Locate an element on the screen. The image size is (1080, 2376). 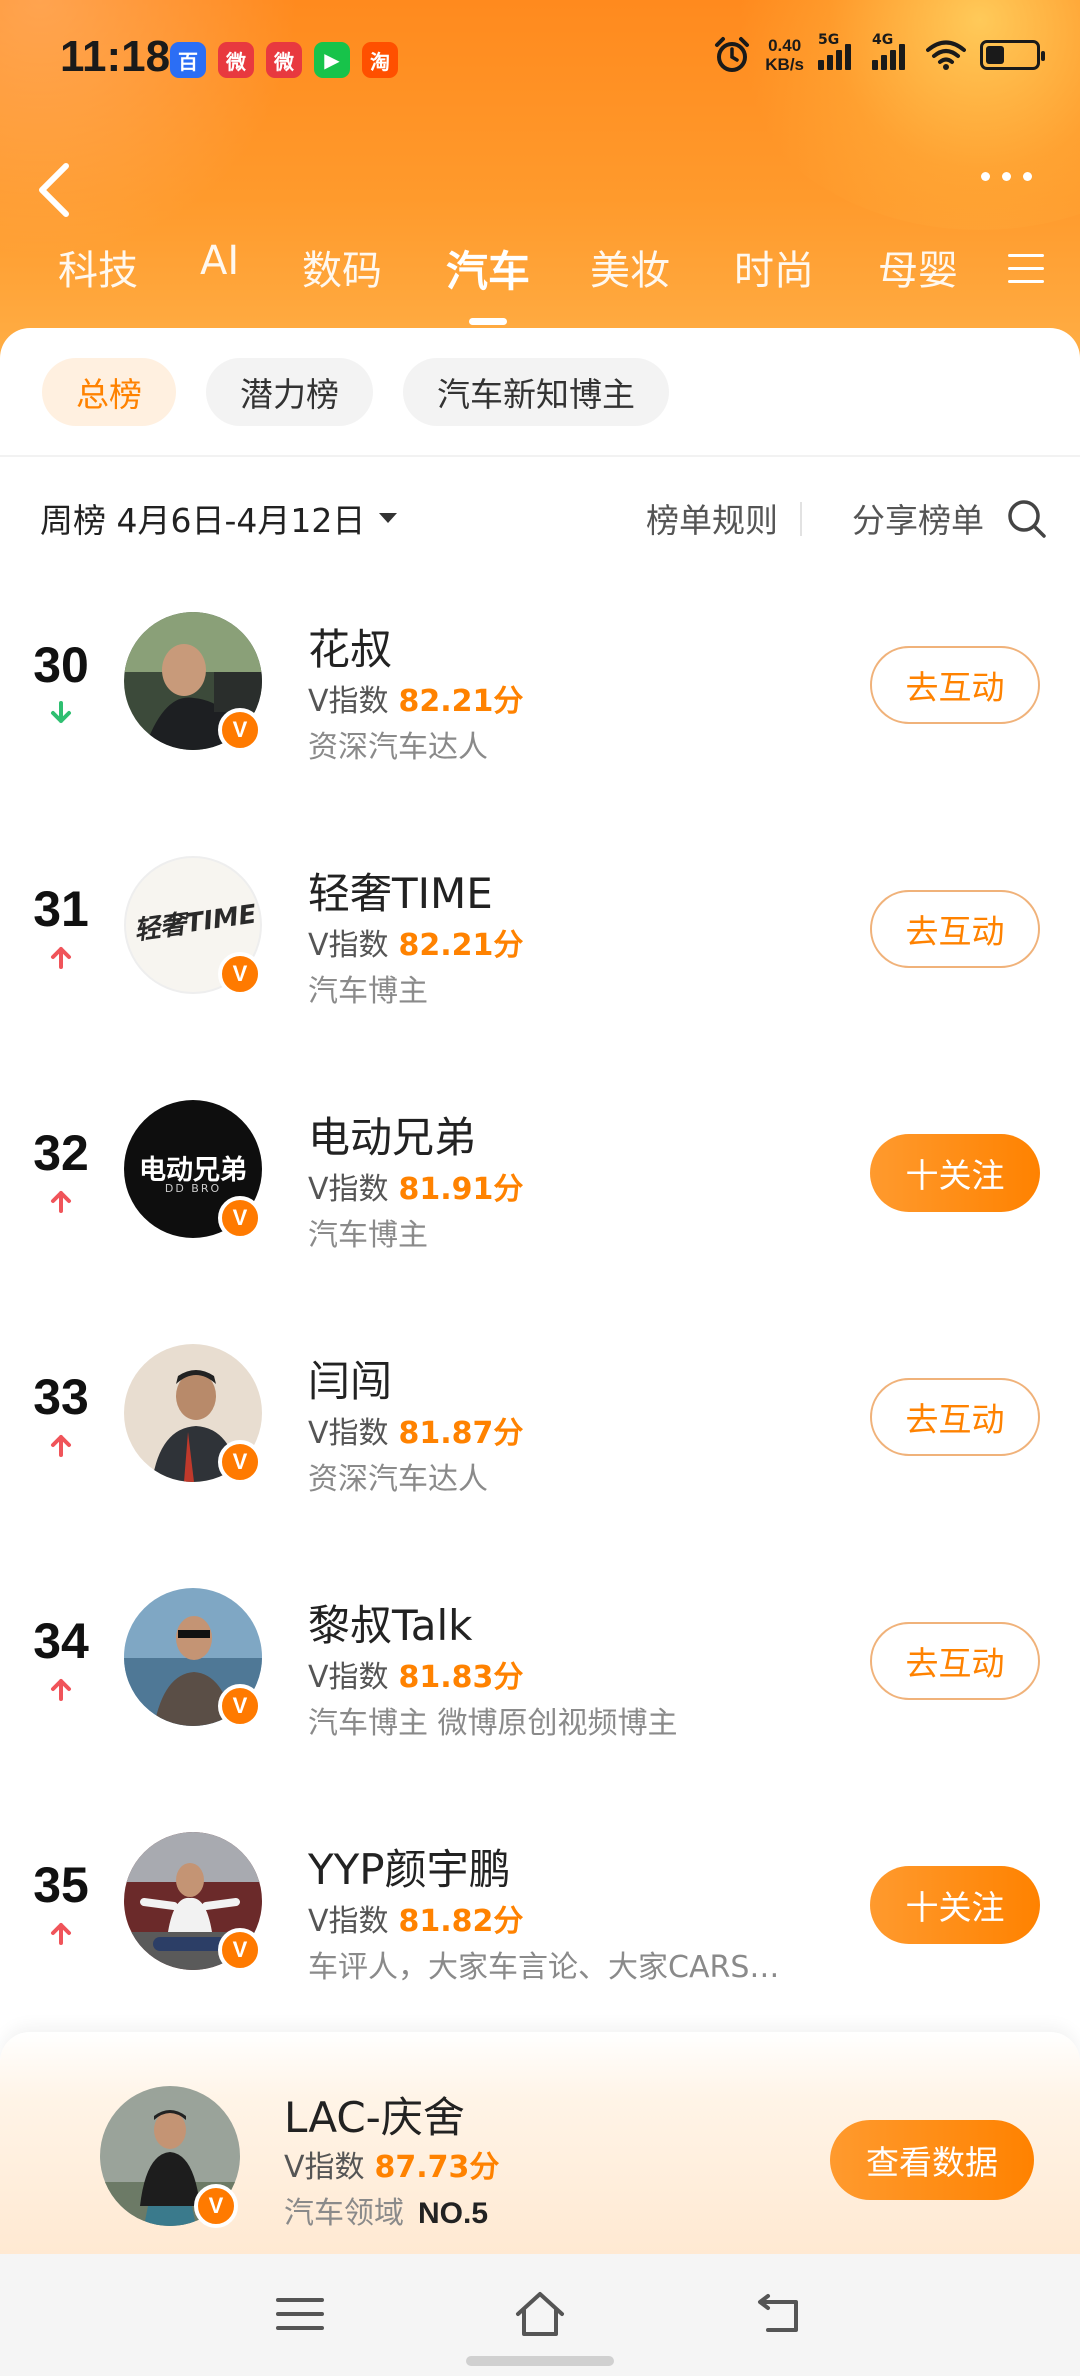
rank-number: 33 is located at coordinates (61, 1397).